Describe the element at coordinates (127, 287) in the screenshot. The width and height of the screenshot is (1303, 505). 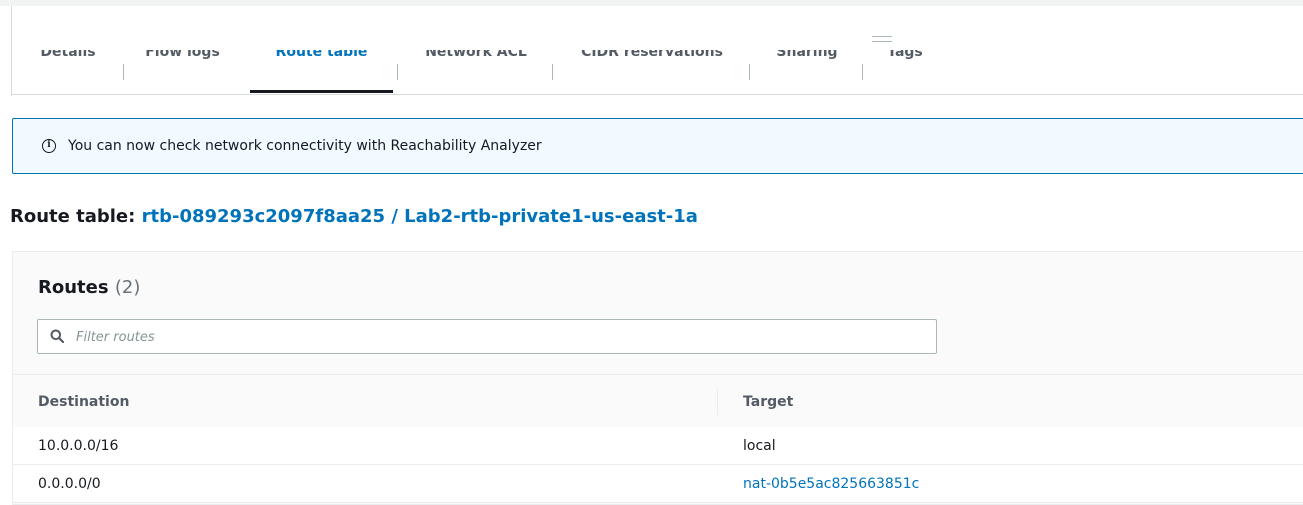
I see `routes-count: (2)` at that location.